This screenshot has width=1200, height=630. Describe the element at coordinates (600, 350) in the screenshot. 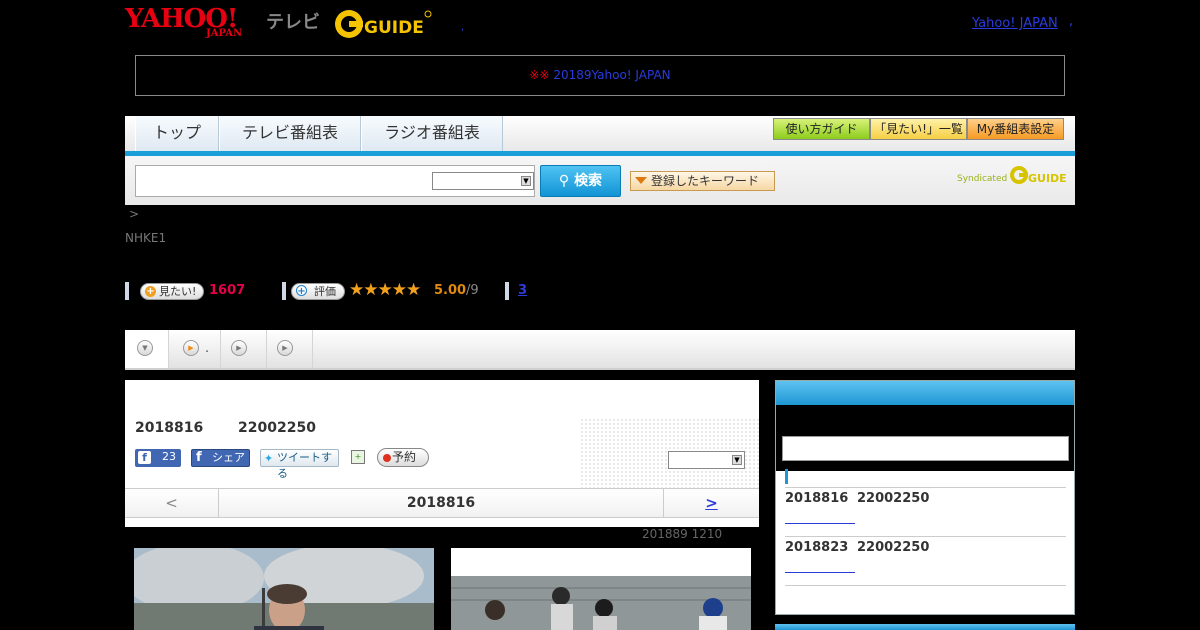

I see `section-tab-strip: ▼ ▶ . ▶ ▶` at that location.